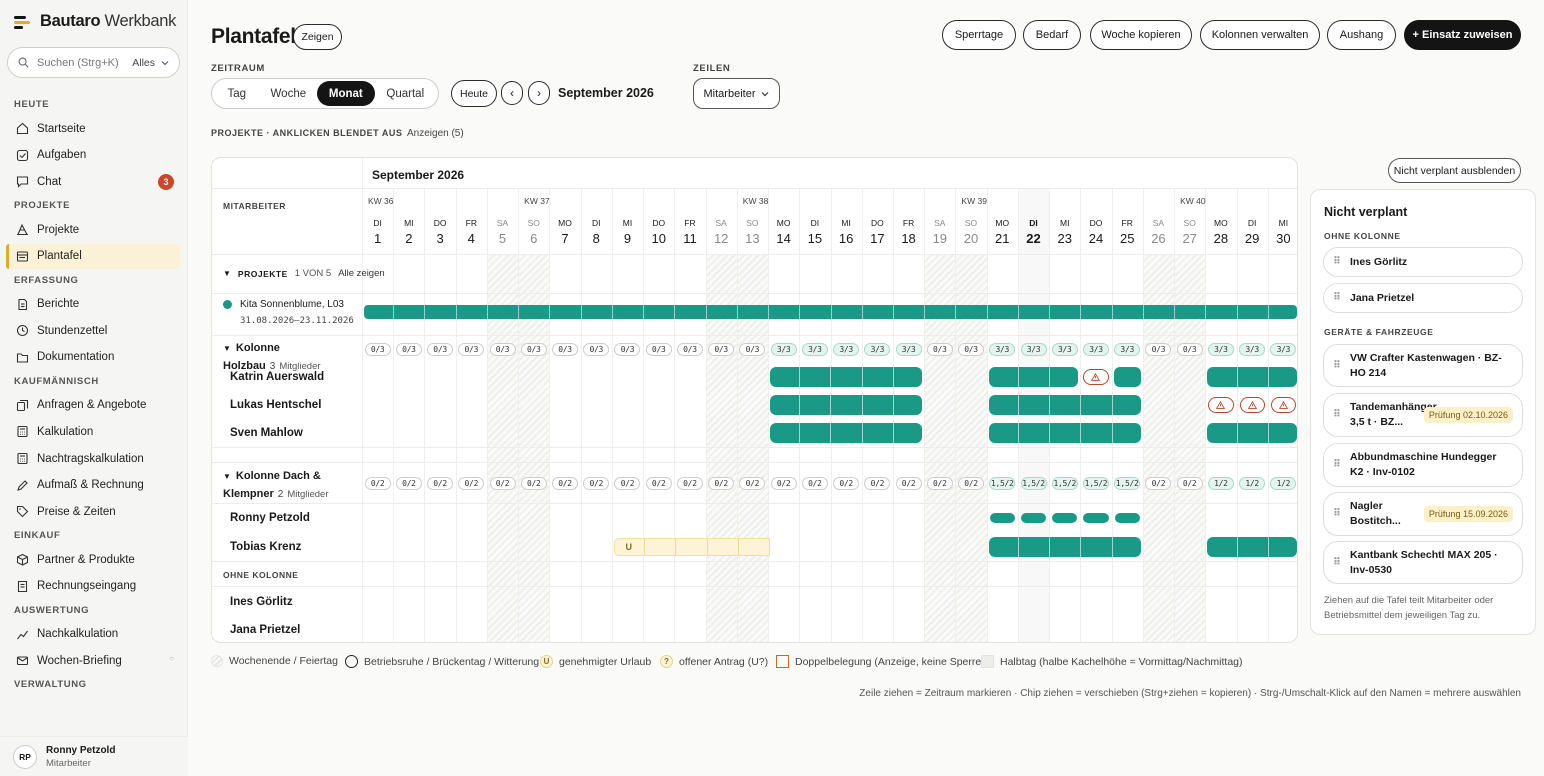 Image resolution: width=1544 pixels, height=776 pixels. What do you see at coordinates (830, 312) in the screenshot?
I see `project-bar` at bounding box center [830, 312].